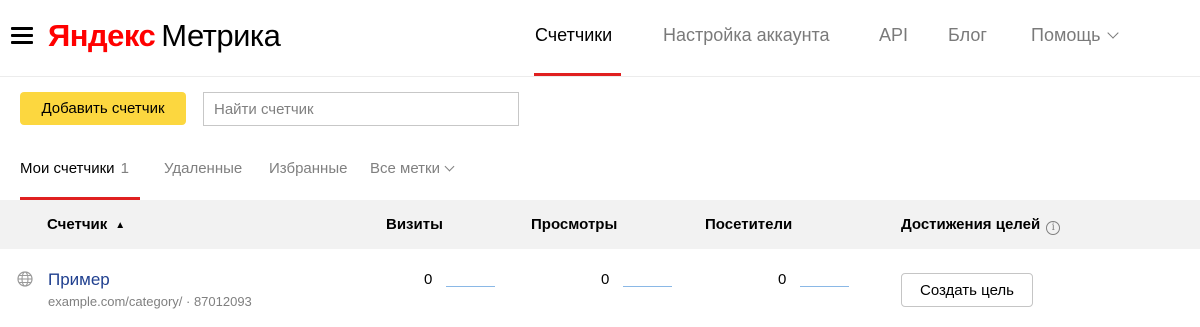  I want to click on hamburger-menu-icon, so click(22, 35).